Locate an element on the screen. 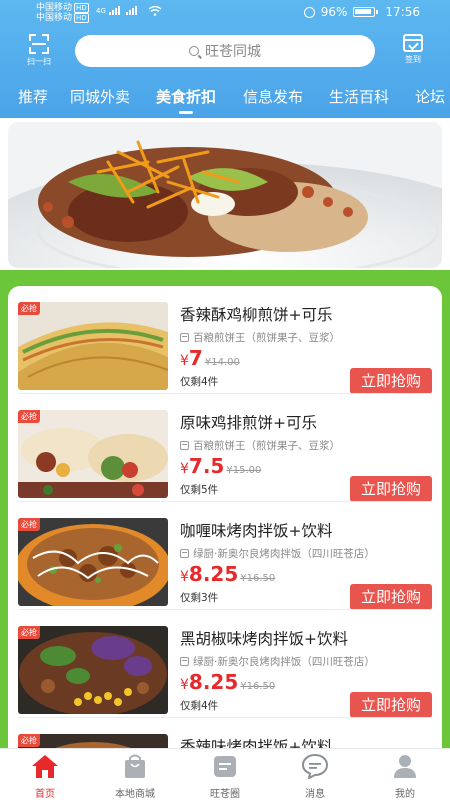 The width and height of the screenshot is (450, 800). nav-mine: 我的 is located at coordinates (405, 776).